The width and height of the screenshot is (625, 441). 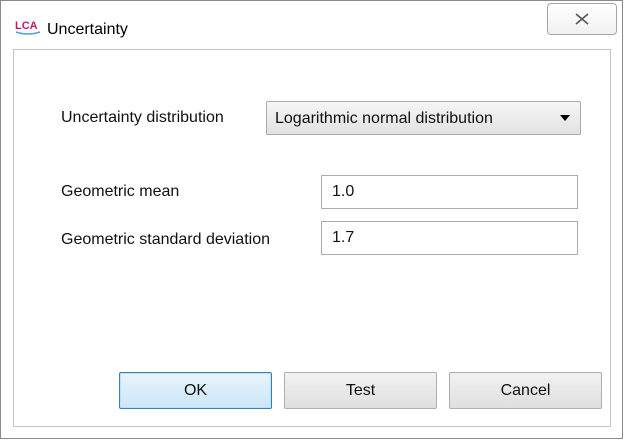 What do you see at coordinates (87, 29) in the screenshot?
I see `window-title: Uncertainty` at bounding box center [87, 29].